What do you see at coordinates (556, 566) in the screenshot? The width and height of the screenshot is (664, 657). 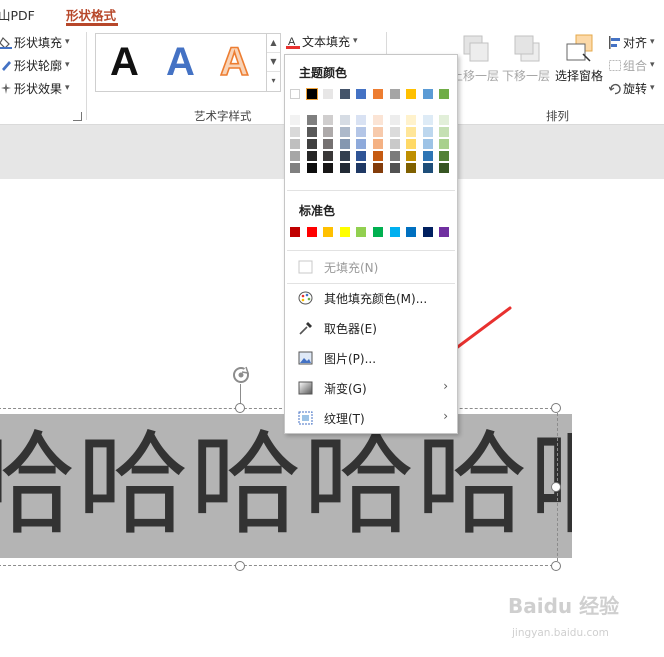 I see `resize-handle-bottom-right` at bounding box center [556, 566].